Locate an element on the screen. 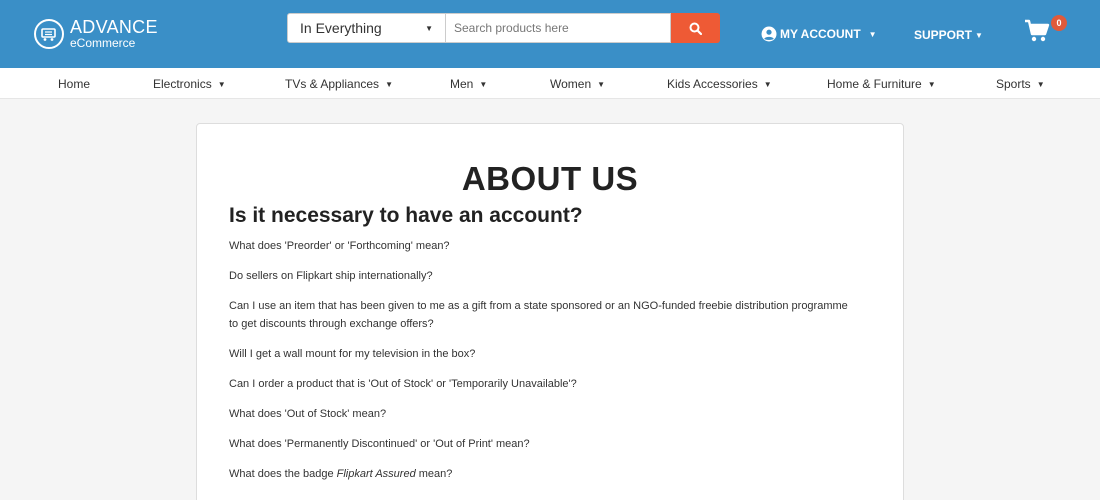 This screenshot has width=1100, height=500. nav-item-women: Women ▼ is located at coordinates (577, 84).